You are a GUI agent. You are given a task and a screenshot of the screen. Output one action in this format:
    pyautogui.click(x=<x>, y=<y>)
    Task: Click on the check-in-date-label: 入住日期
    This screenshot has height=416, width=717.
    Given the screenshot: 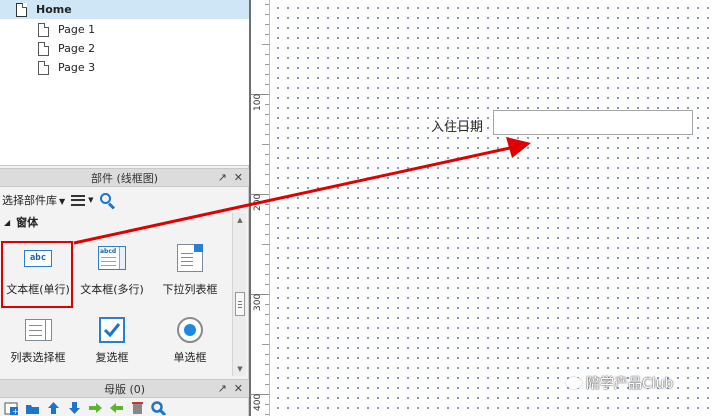 What is the action you would take?
    pyautogui.click(x=457, y=127)
    